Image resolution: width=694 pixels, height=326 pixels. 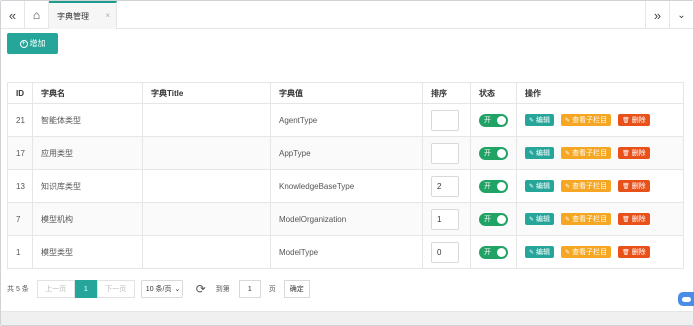 I want to click on cell-name: 模型类型, so click(x=87, y=252).